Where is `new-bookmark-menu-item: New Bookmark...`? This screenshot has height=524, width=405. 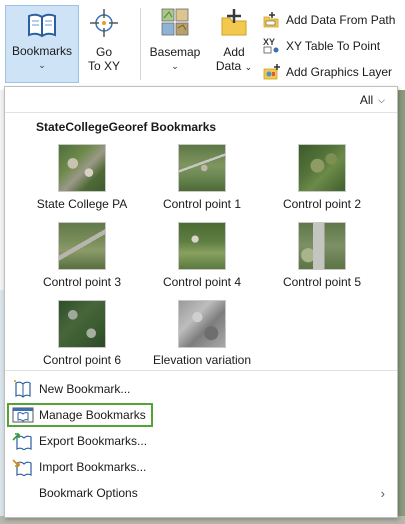 new-bookmark-menu-item: New Bookmark... is located at coordinates (201, 389).